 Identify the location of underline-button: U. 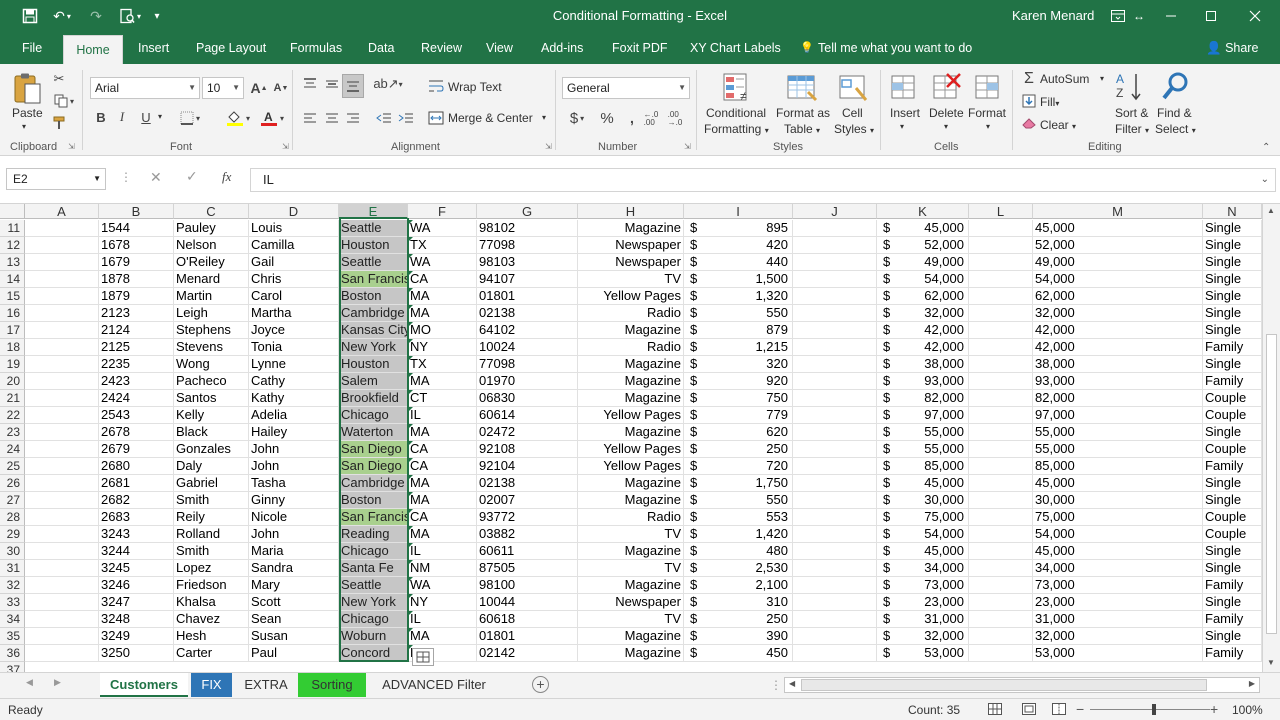
(146, 117).